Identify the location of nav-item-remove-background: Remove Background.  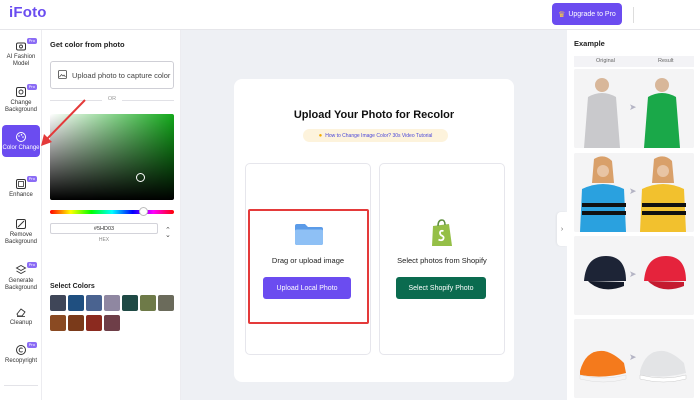
(21, 232).